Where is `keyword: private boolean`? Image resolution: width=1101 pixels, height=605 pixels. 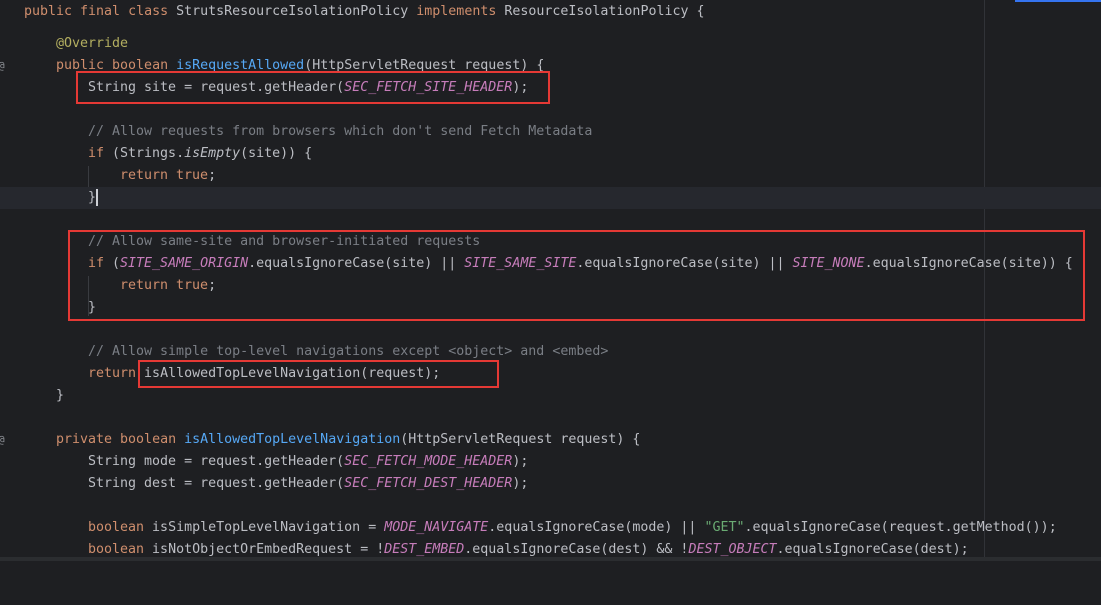
keyword: private boolean is located at coordinates (120, 439).